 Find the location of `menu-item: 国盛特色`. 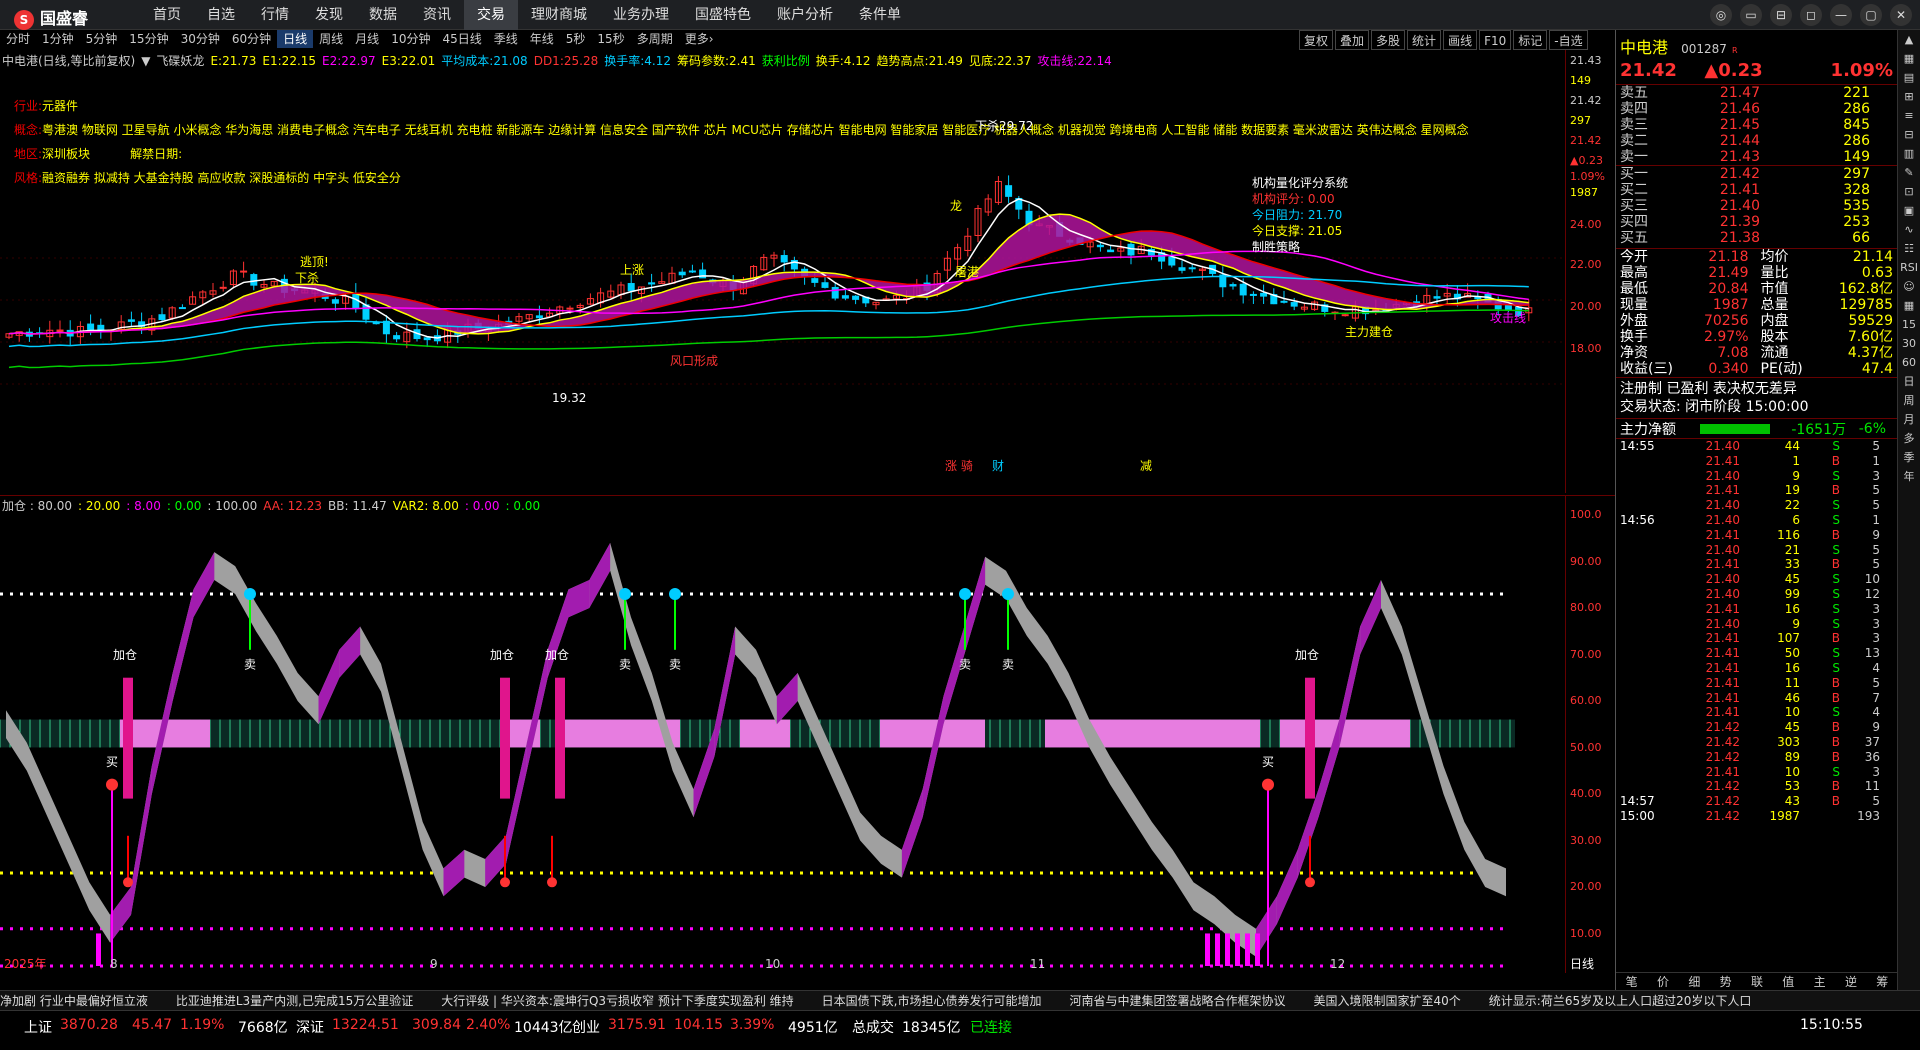

menu-item: 国盛特色 is located at coordinates (723, 15).